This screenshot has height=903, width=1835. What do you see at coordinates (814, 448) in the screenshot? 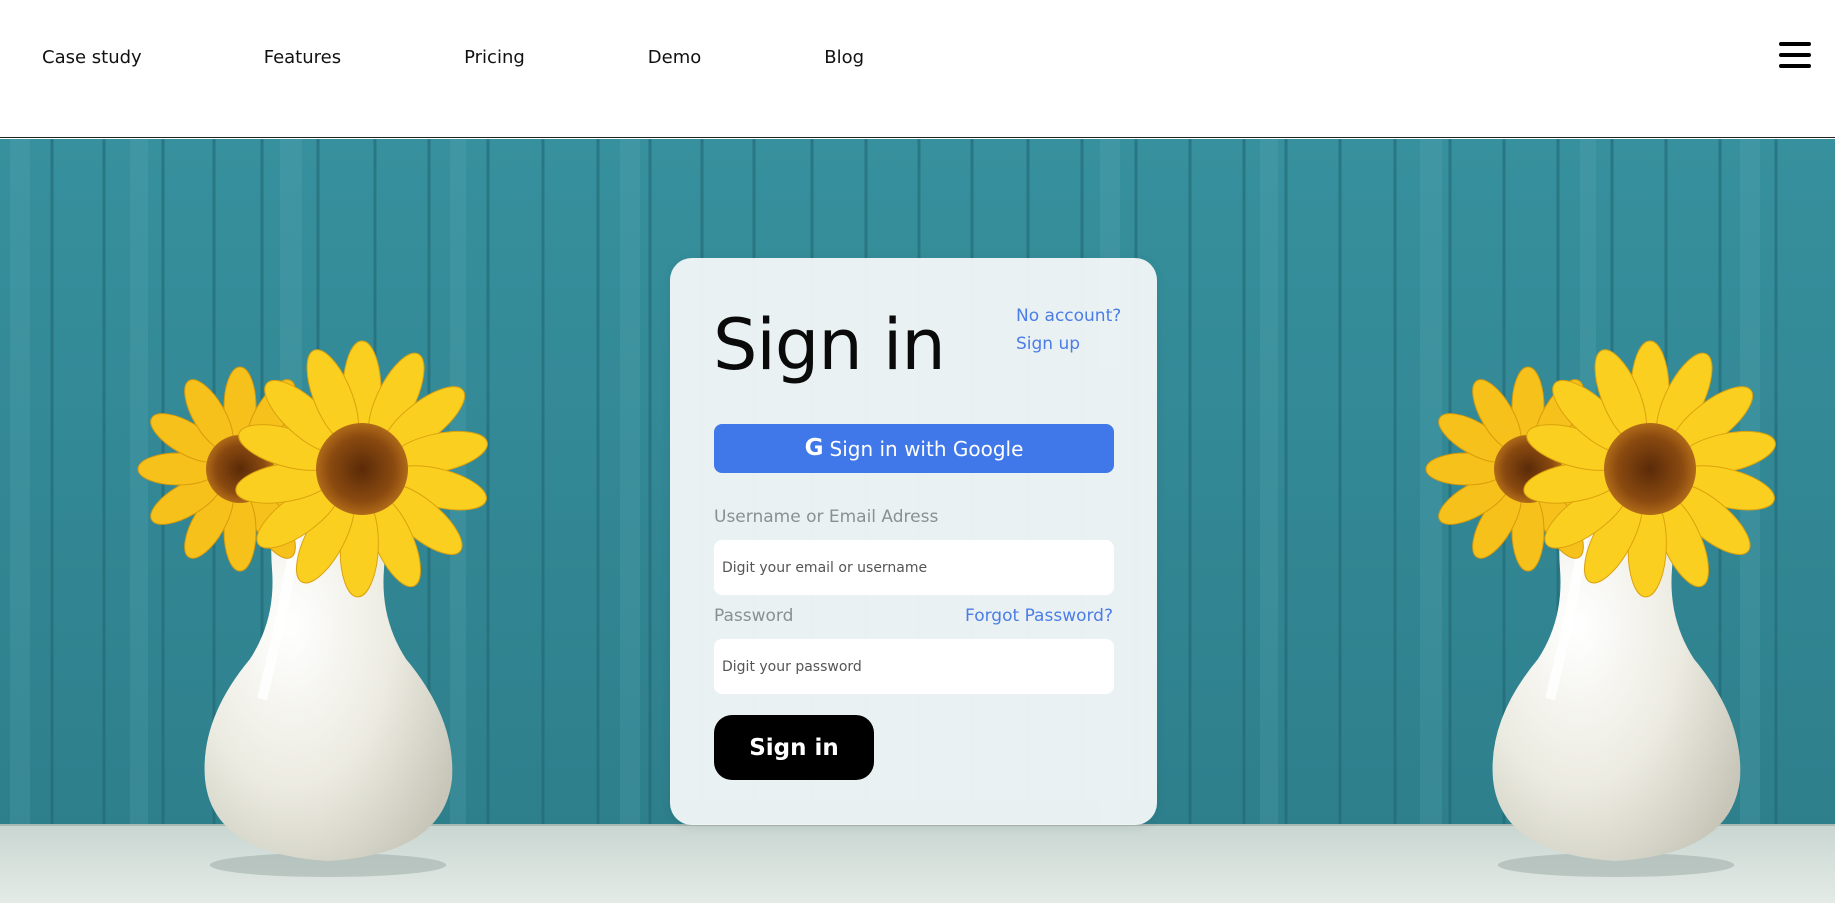
I see `google-icon: G` at bounding box center [814, 448].